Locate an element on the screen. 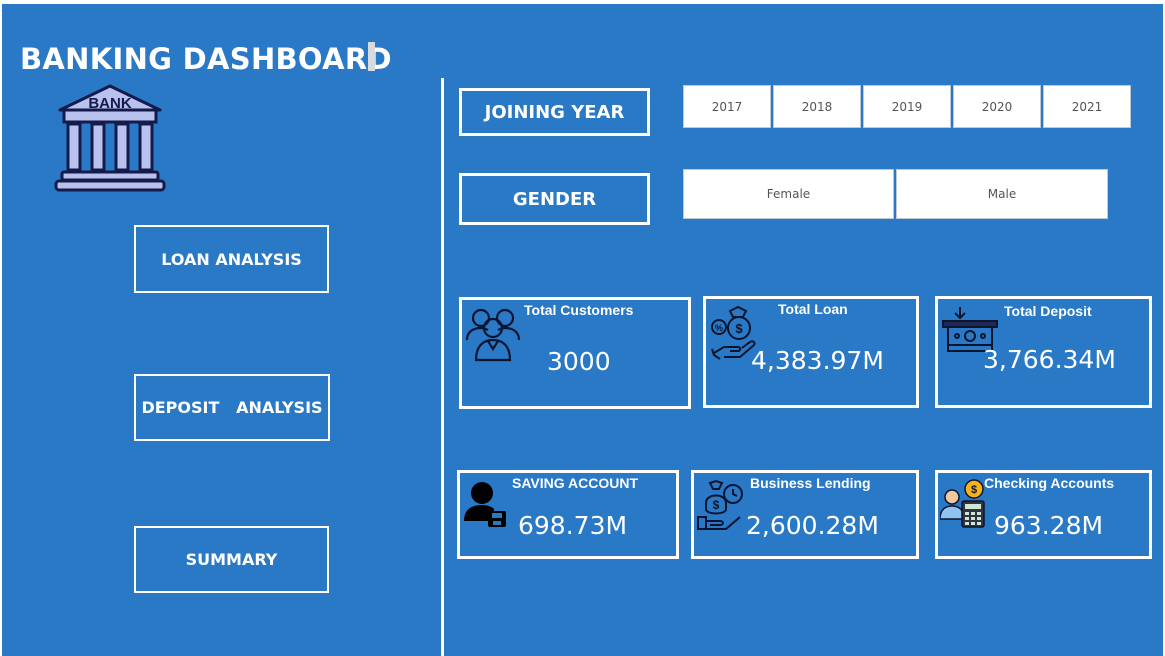  gender-option-male: Male is located at coordinates (1002, 194).